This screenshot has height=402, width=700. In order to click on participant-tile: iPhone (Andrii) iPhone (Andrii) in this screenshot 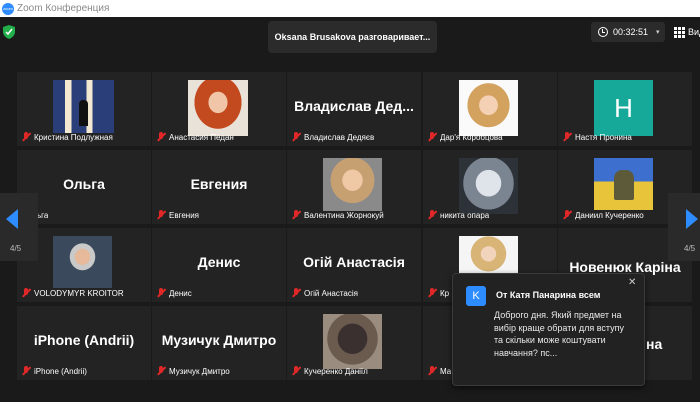, I will do `click(84, 343)`.